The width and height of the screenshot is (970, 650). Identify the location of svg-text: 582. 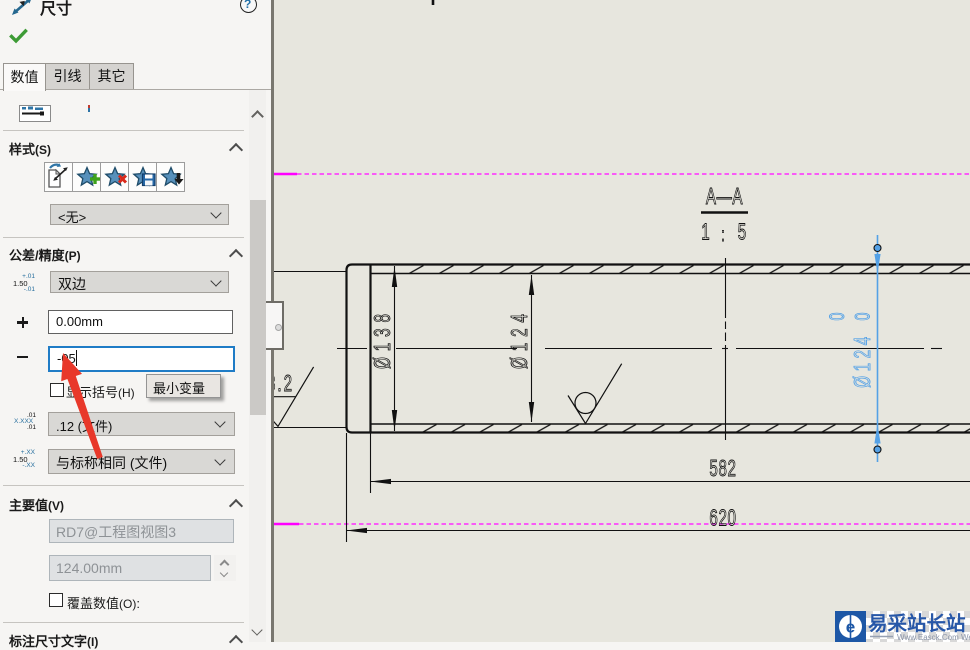
(722, 469).